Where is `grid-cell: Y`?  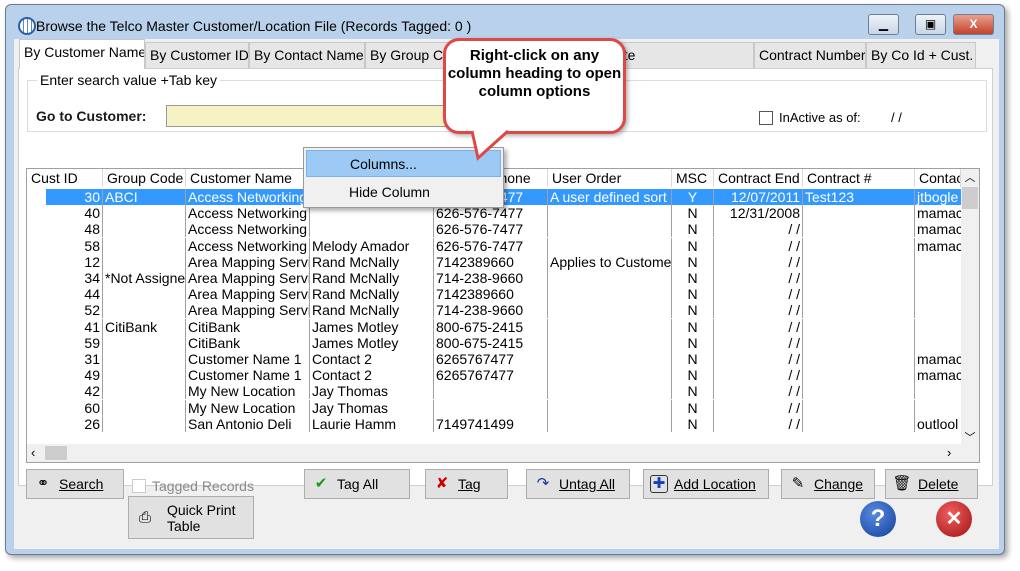
grid-cell: Y is located at coordinates (693, 197).